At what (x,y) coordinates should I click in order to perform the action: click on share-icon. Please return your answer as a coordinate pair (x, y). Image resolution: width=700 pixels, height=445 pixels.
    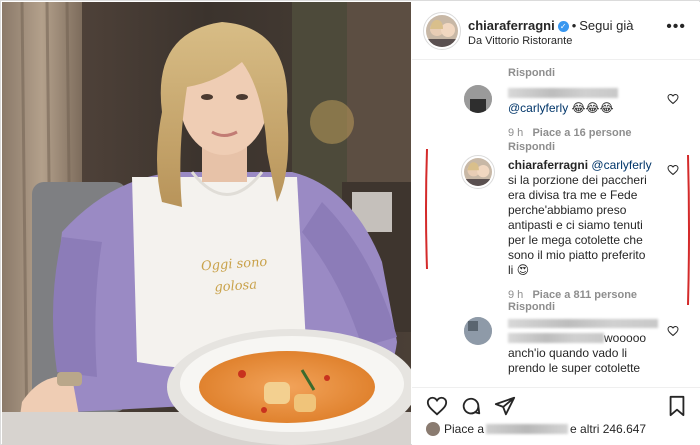
    Looking at the image, I should click on (505, 406).